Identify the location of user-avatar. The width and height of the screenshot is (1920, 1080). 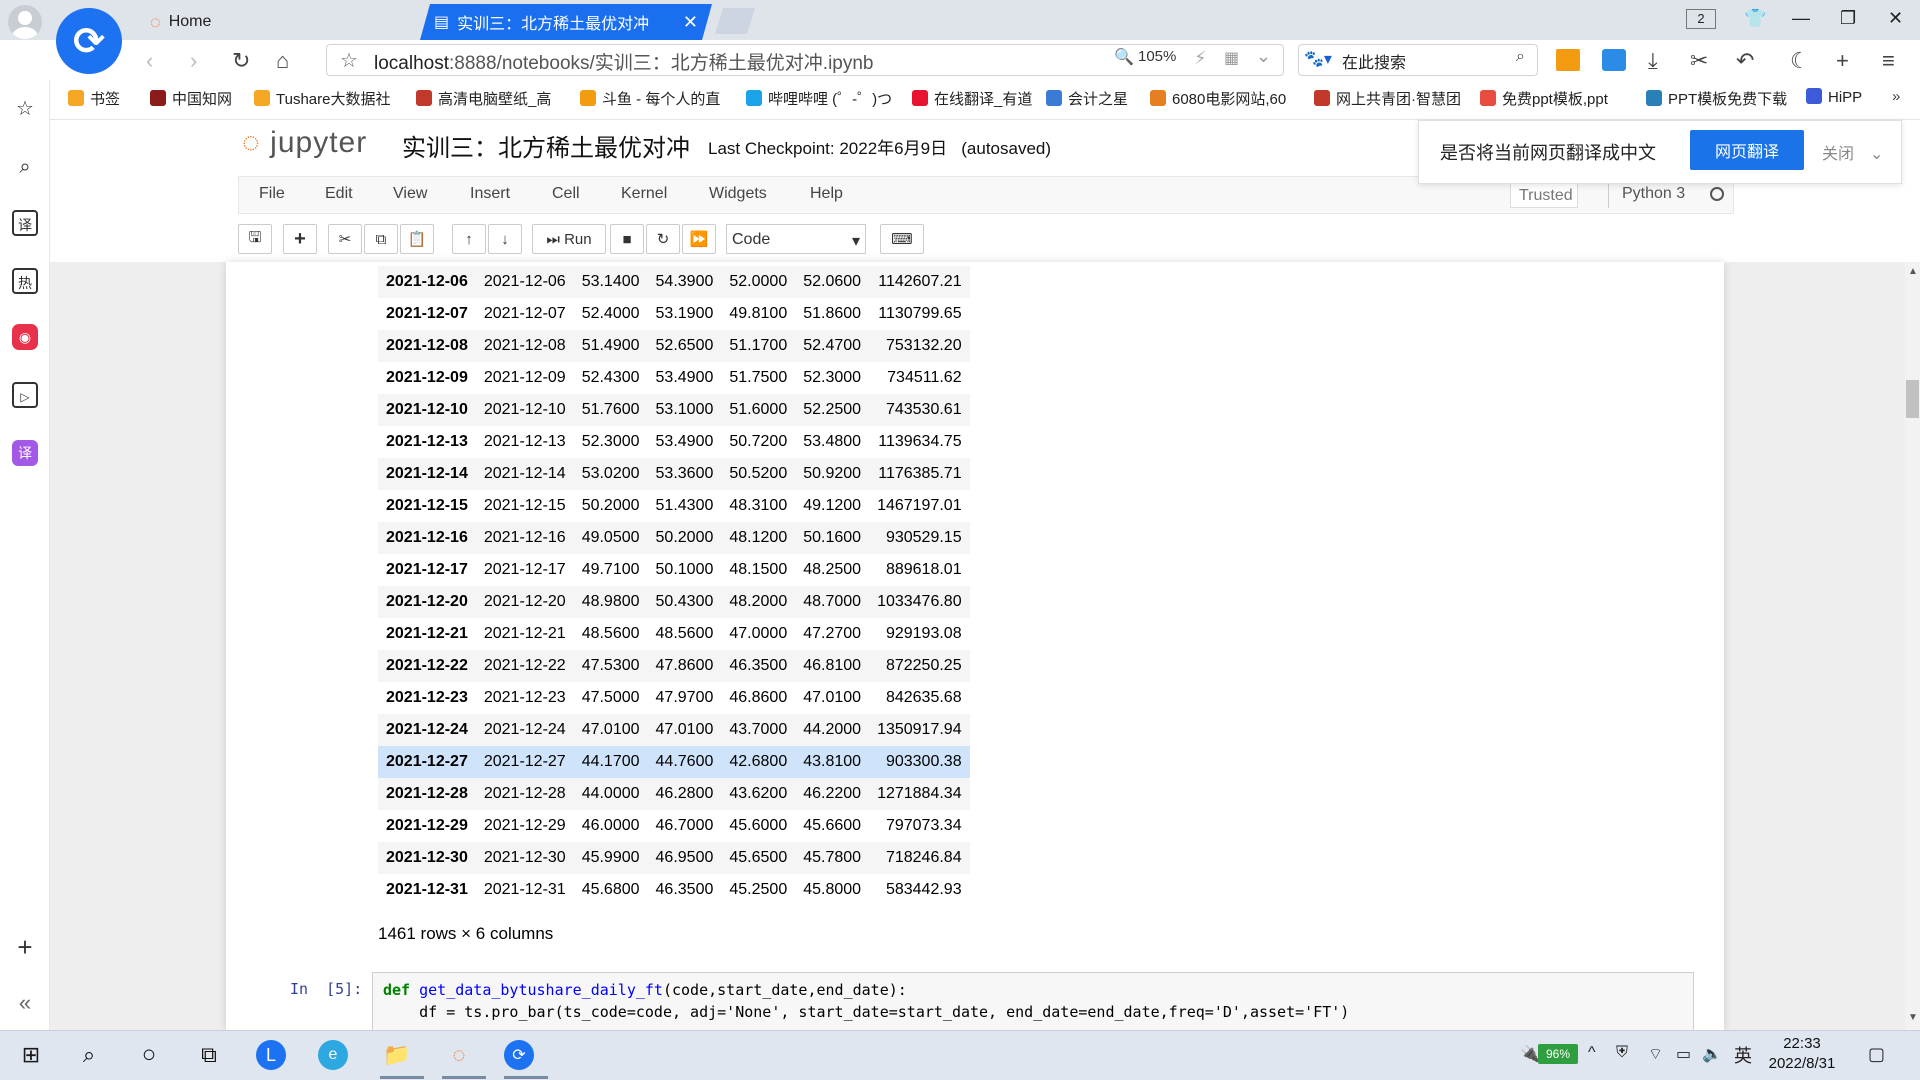
(25, 22).